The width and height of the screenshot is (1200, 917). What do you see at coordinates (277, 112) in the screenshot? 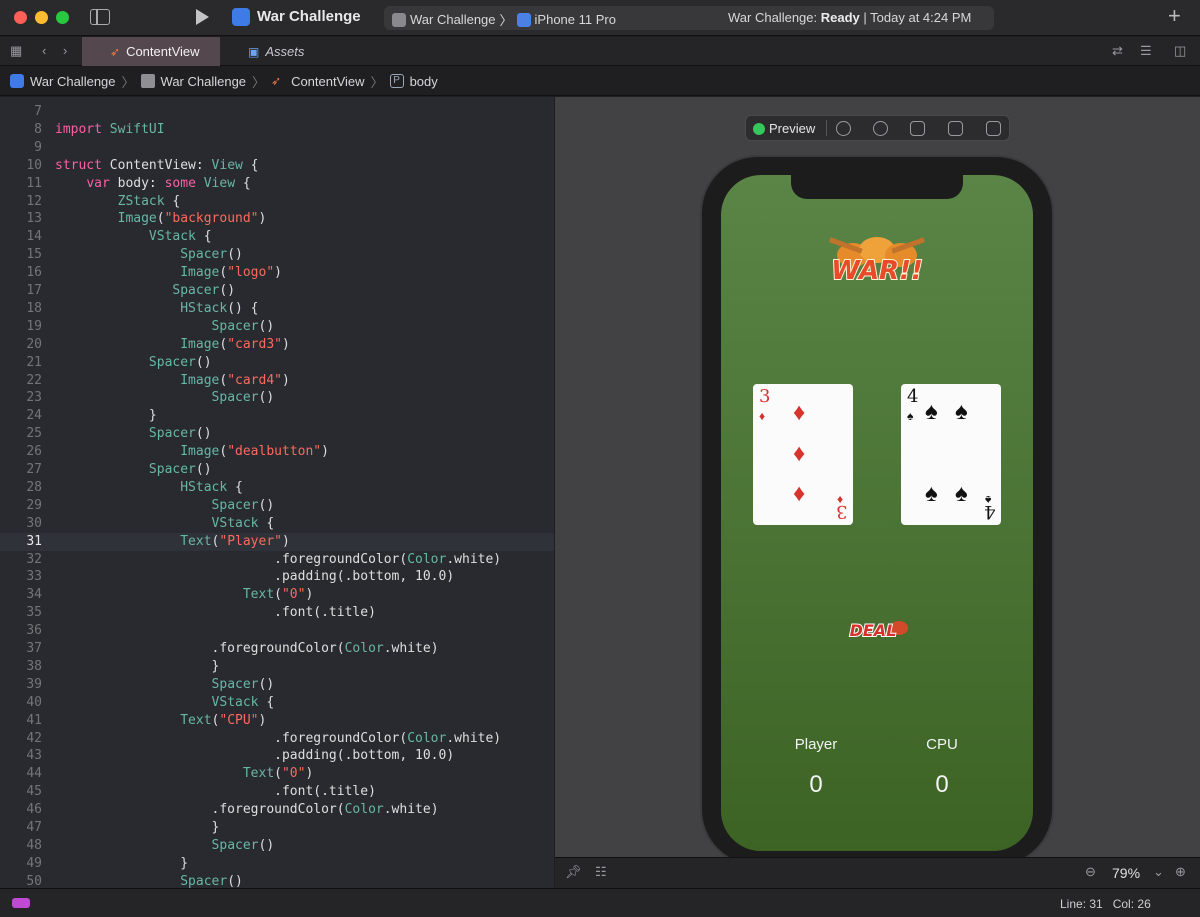
I see `code-line: 7` at bounding box center [277, 112].